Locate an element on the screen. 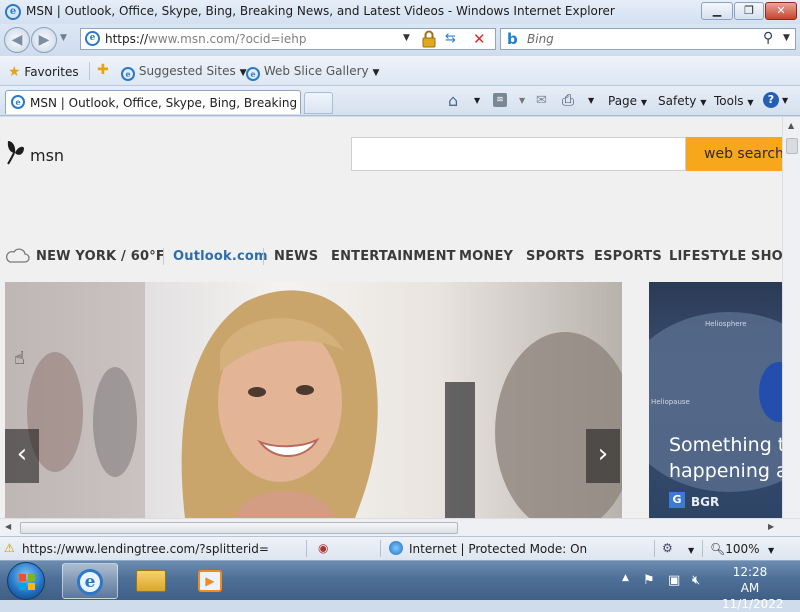  vertical-scroll-thumb is located at coordinates (792, 146).